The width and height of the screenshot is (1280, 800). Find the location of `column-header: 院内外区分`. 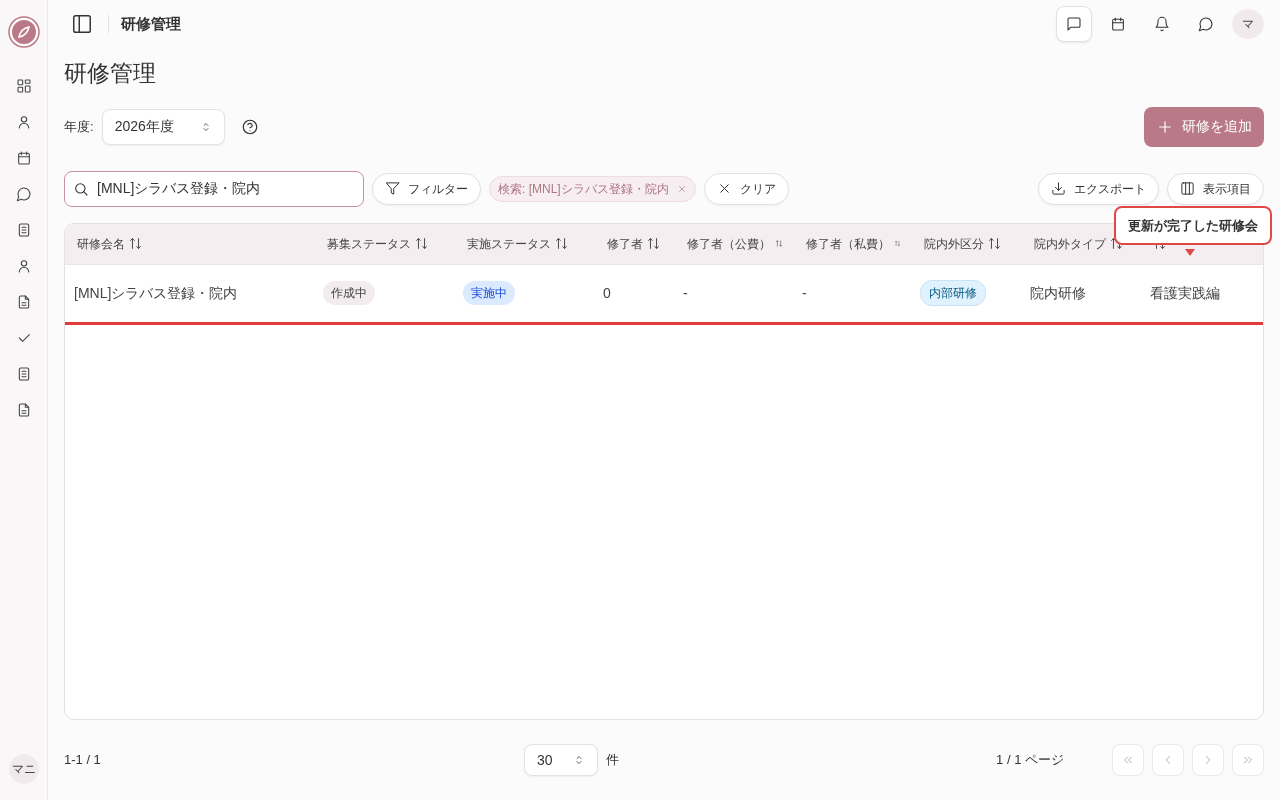

column-header: 院内外区分 is located at coordinates (954, 243).